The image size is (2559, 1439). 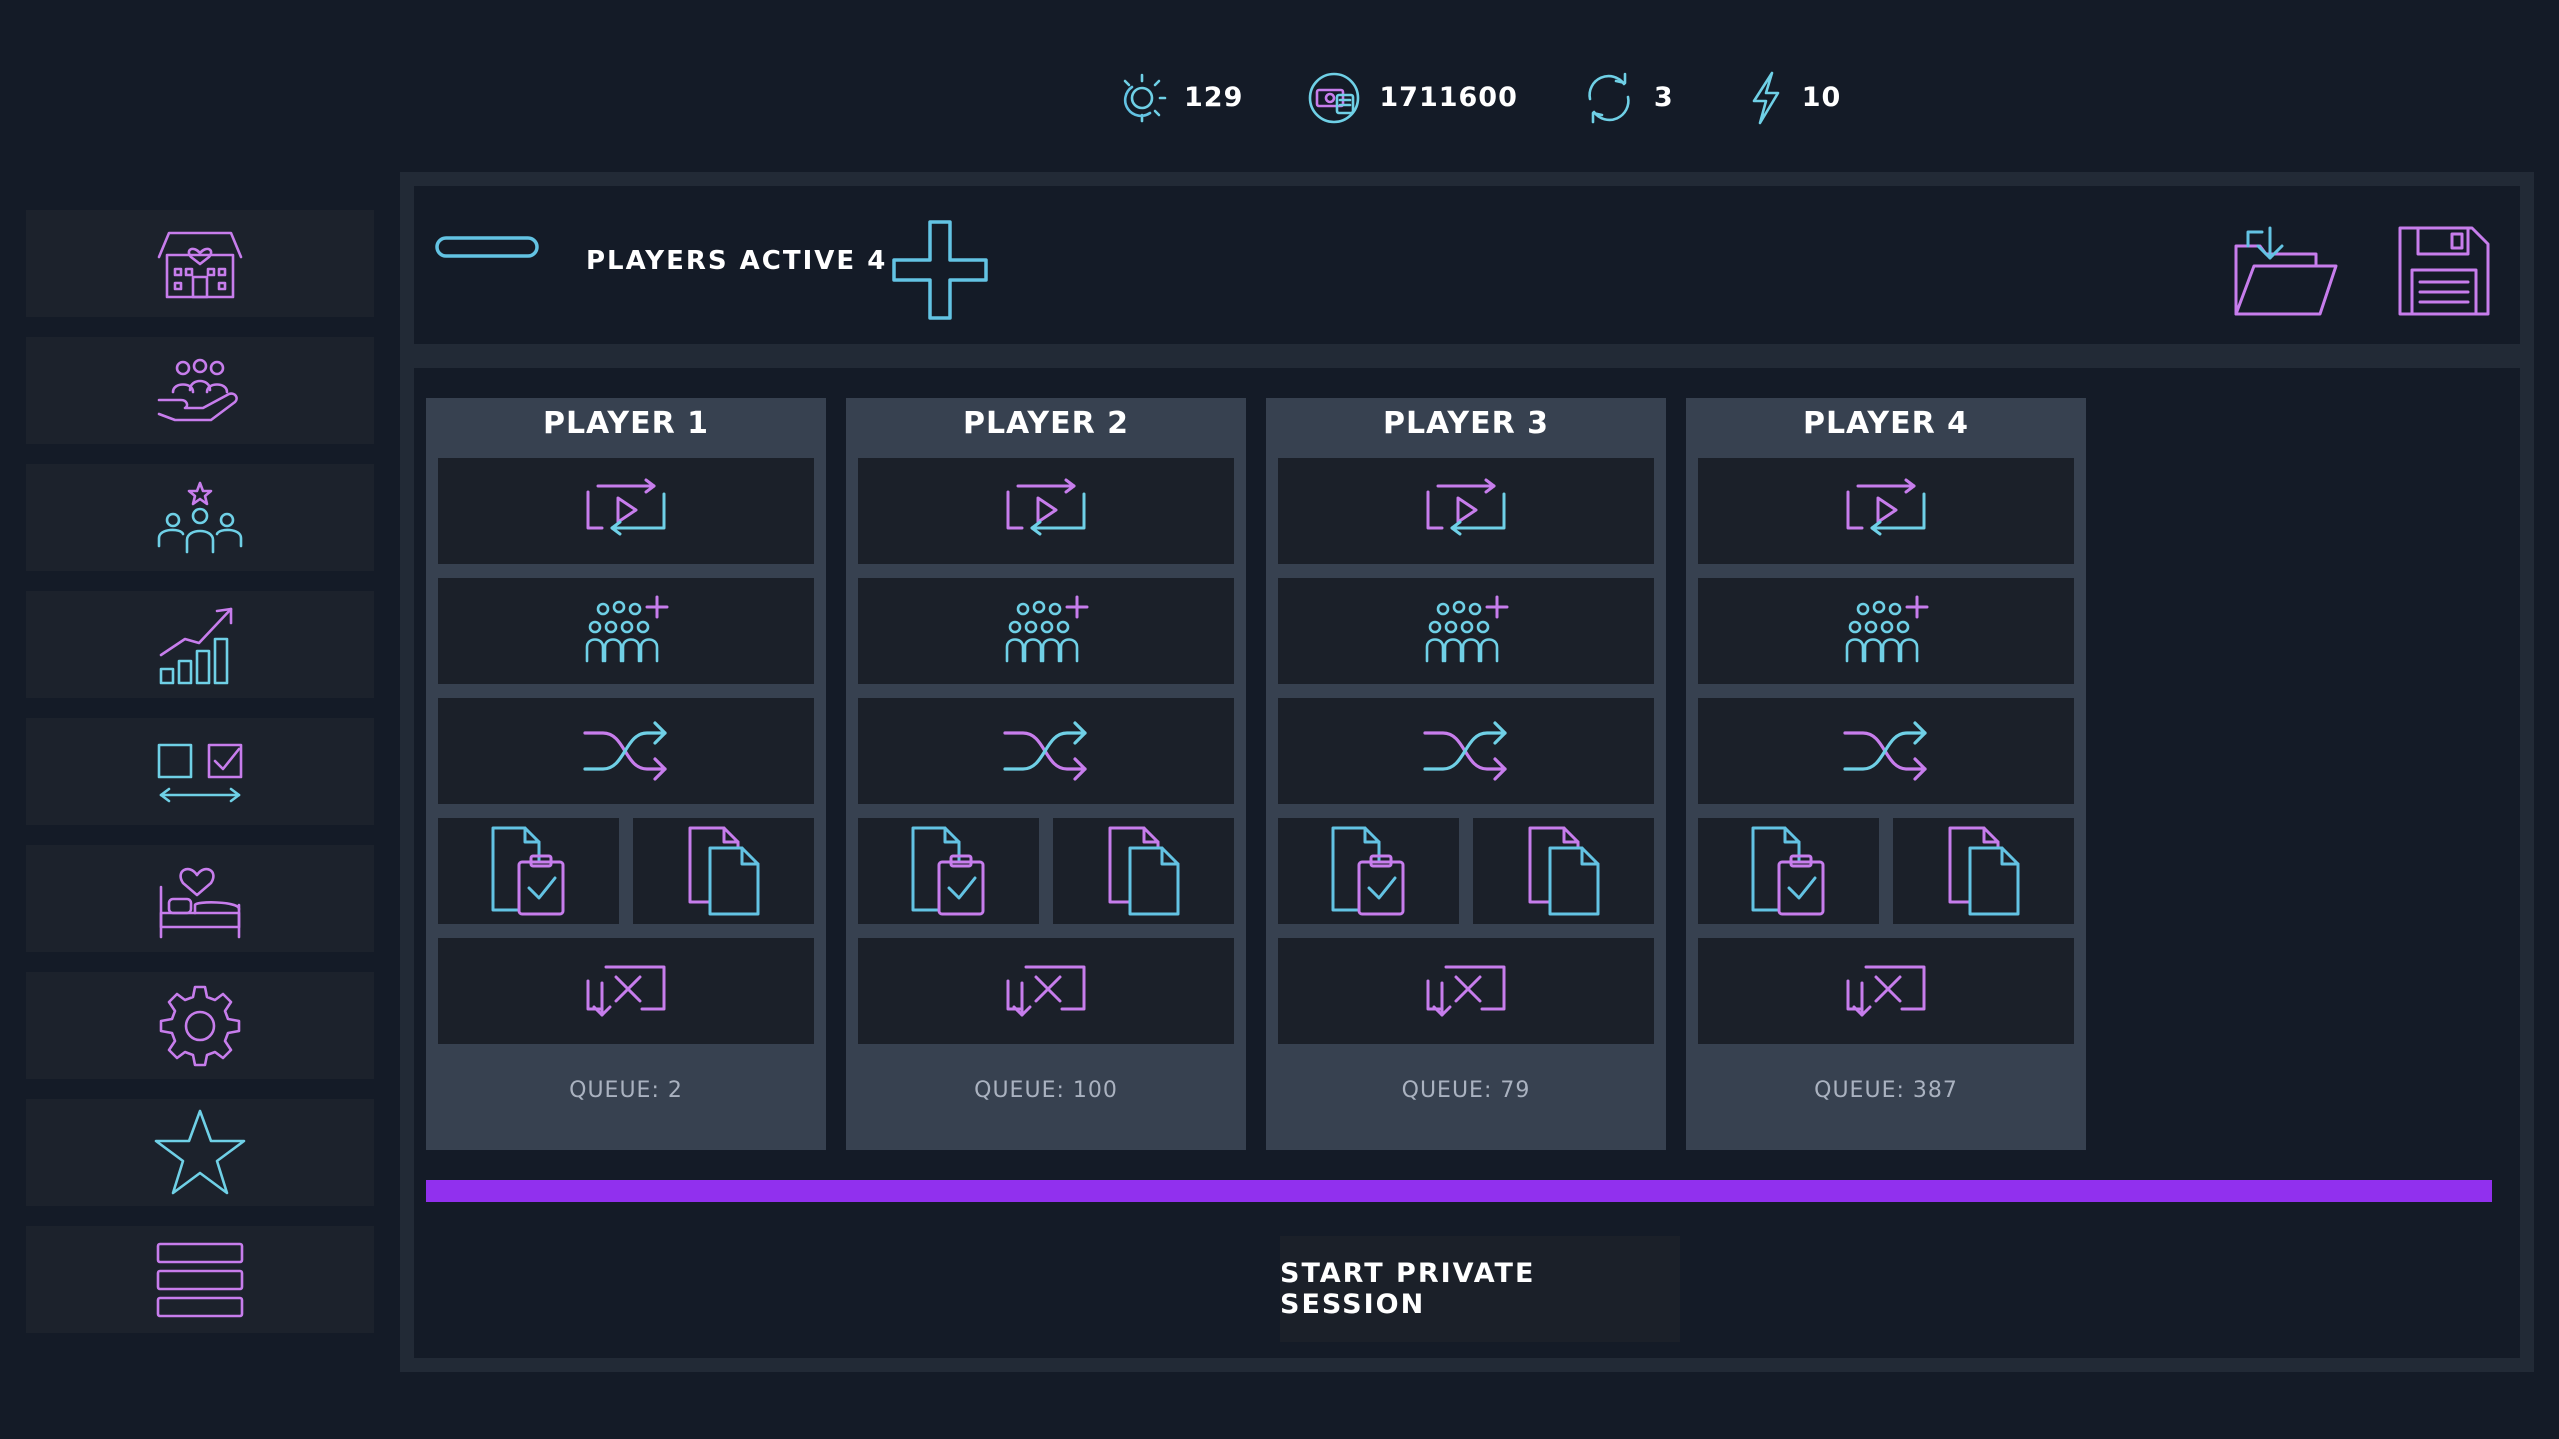 What do you see at coordinates (200, 902) in the screenshot?
I see `bed-heart-icon` at bounding box center [200, 902].